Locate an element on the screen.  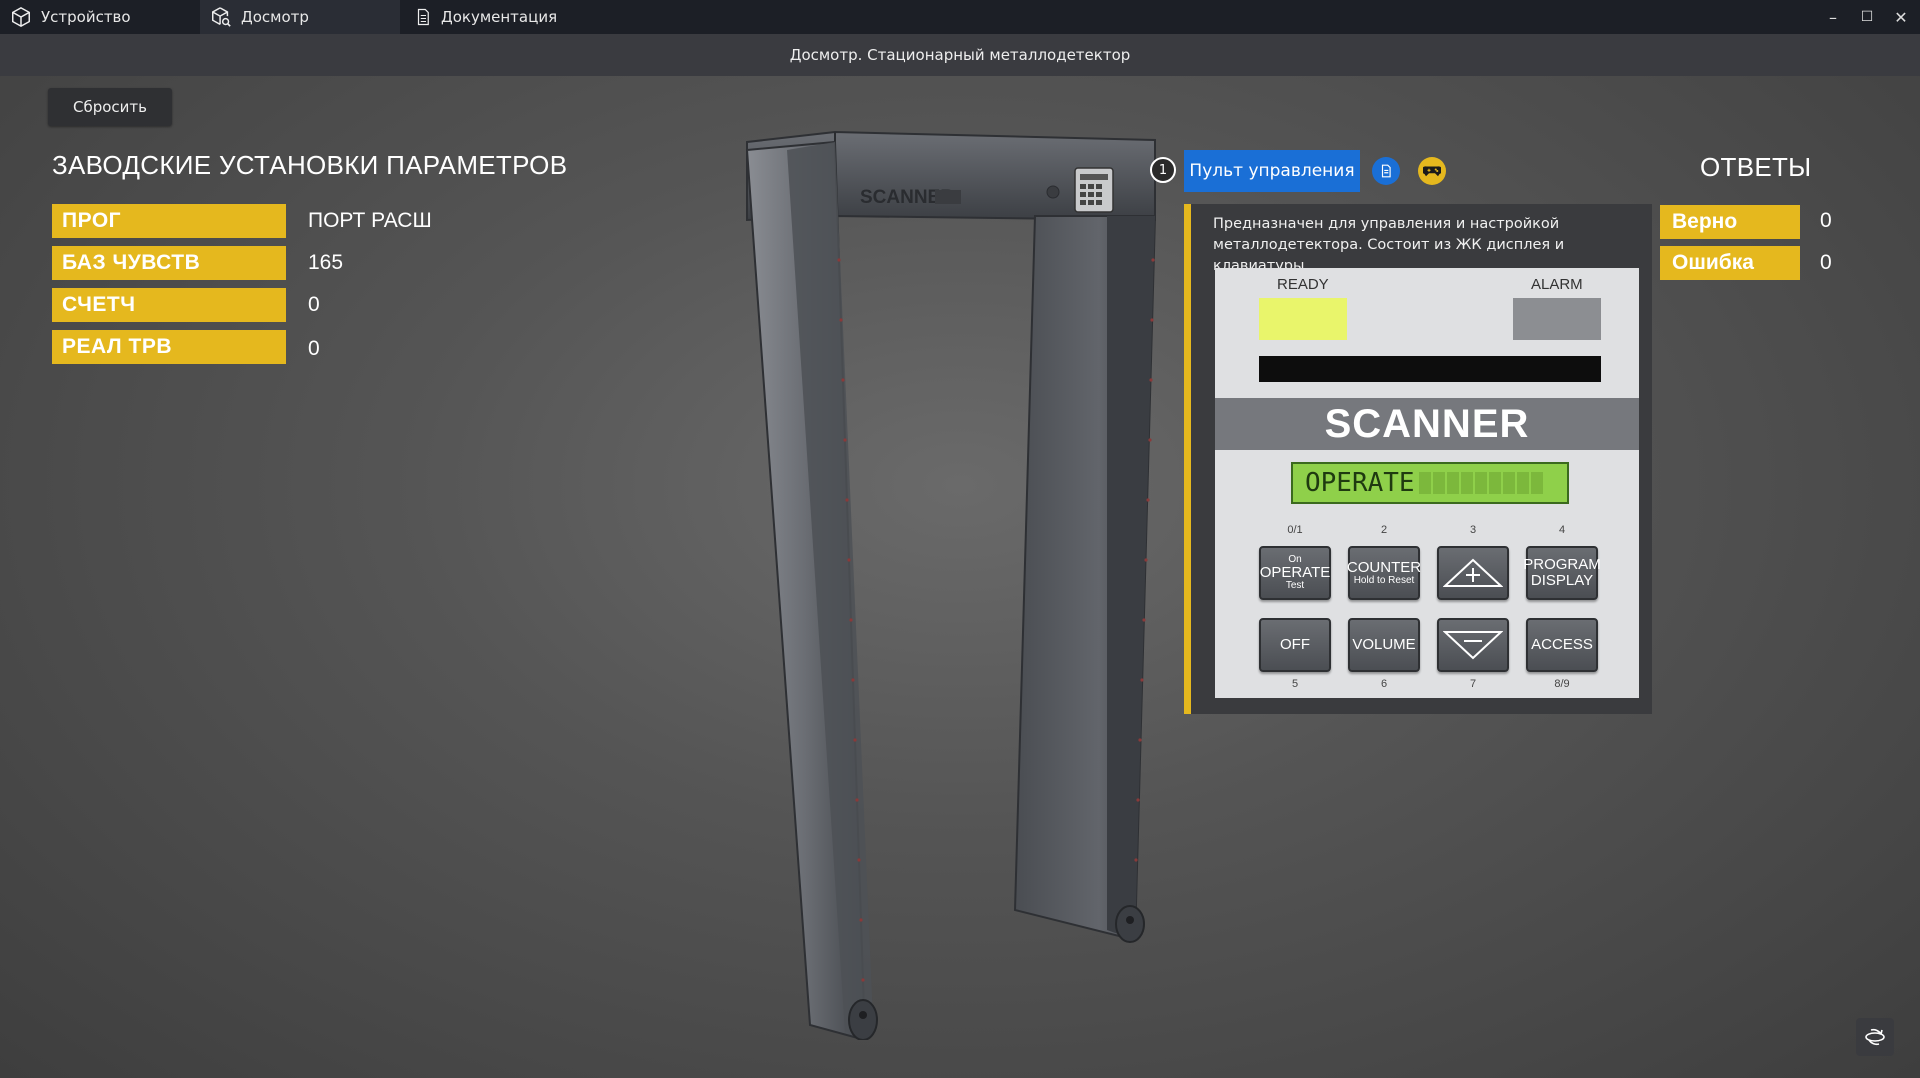
triangle-up-plus-icon is located at coordinates (1473, 572).